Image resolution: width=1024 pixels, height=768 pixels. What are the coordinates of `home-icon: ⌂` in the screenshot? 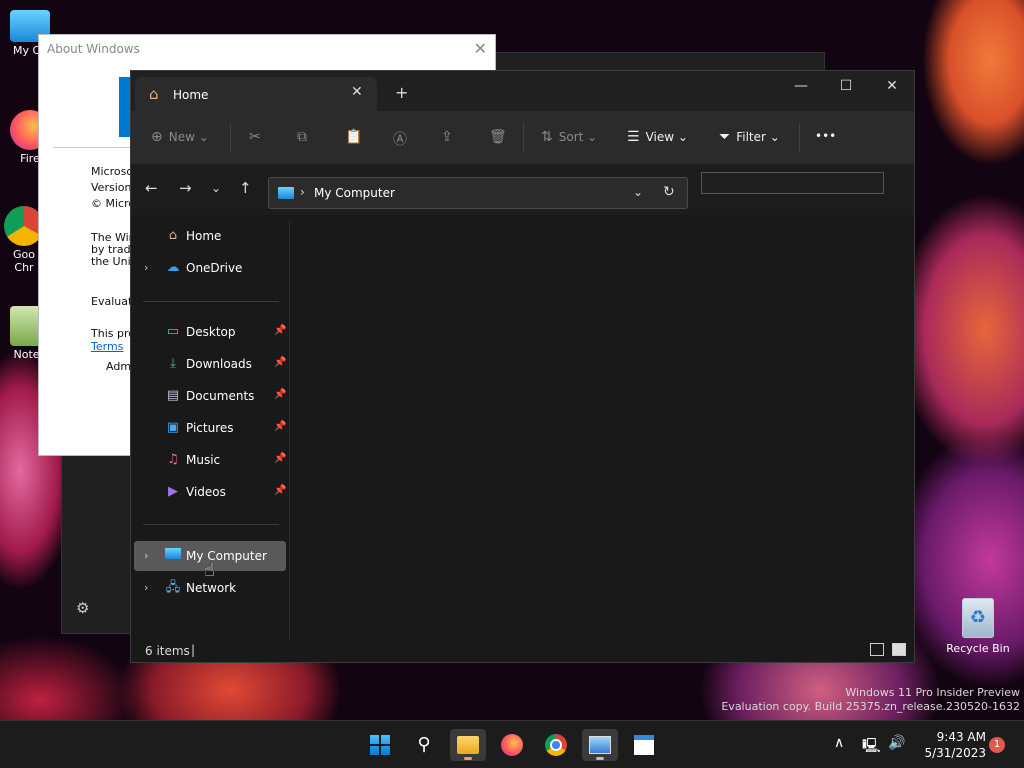 It's located at (173, 235).